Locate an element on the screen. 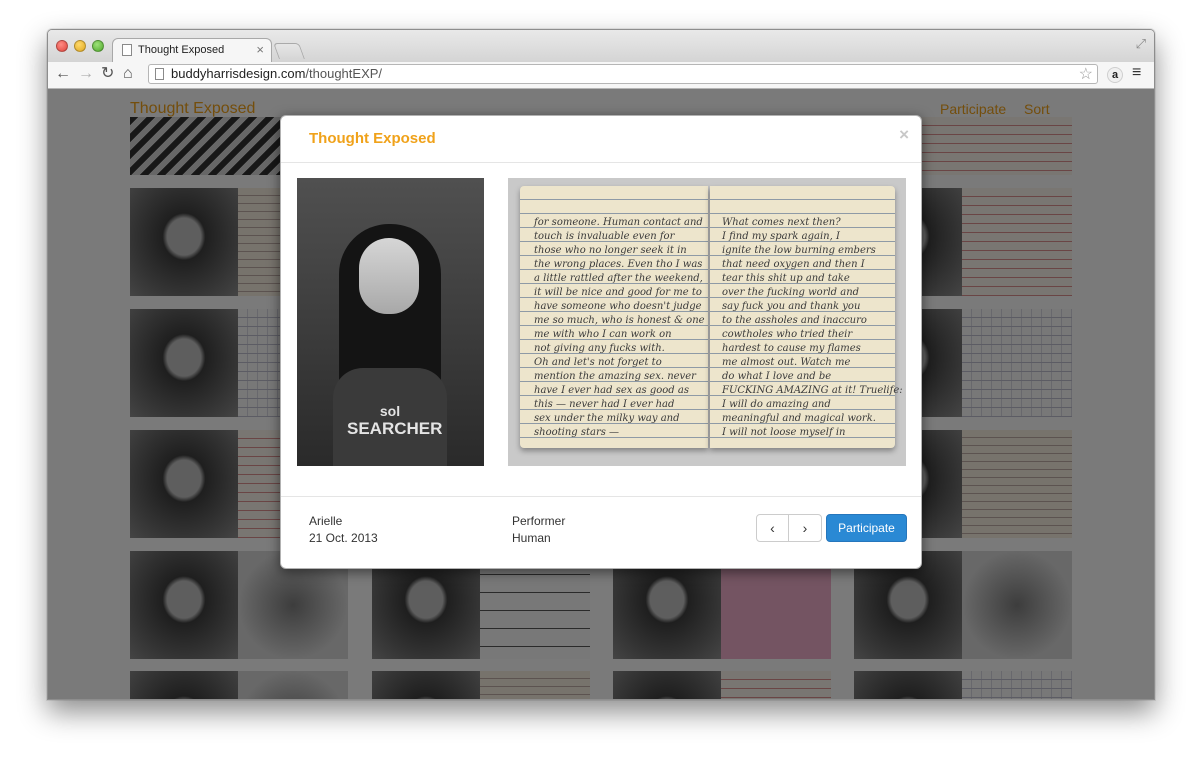 This screenshot has width=1200, height=763. tab-strip: Thought Exposed × ⤢ is located at coordinates (601, 46).